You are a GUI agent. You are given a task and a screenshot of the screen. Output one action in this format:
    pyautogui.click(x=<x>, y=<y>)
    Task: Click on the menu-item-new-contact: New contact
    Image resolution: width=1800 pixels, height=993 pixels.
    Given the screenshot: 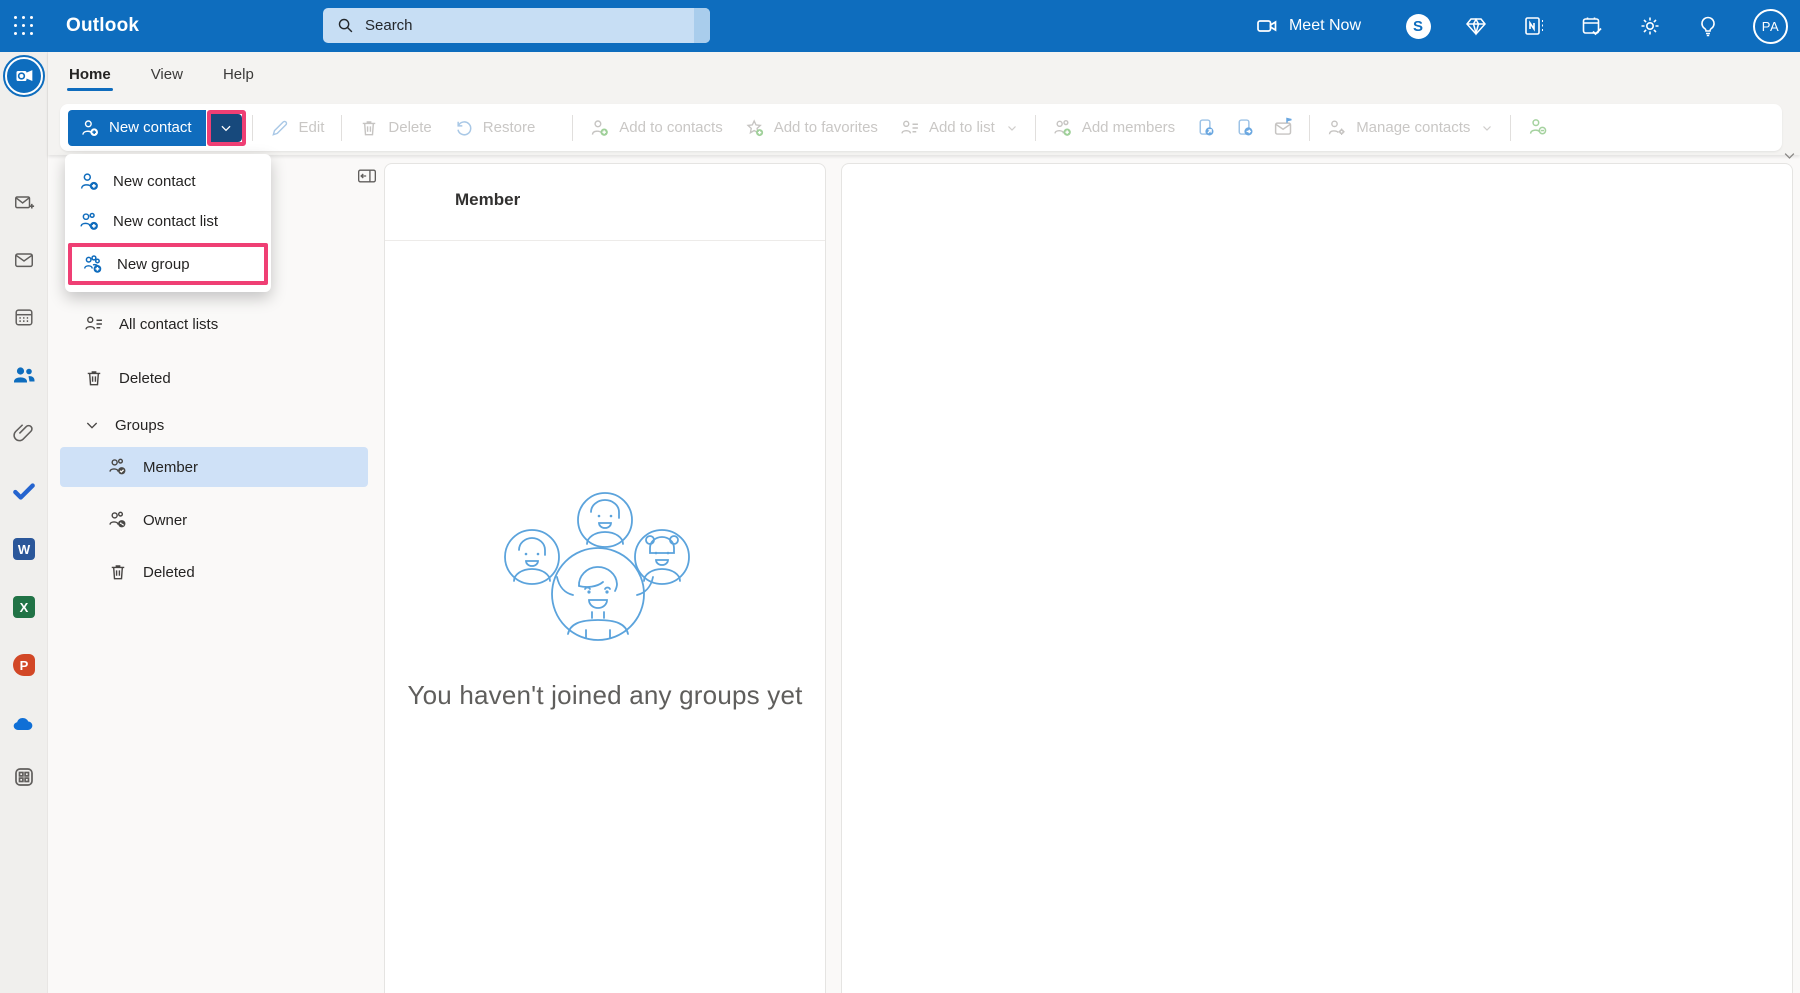 What is the action you would take?
    pyautogui.click(x=168, y=181)
    